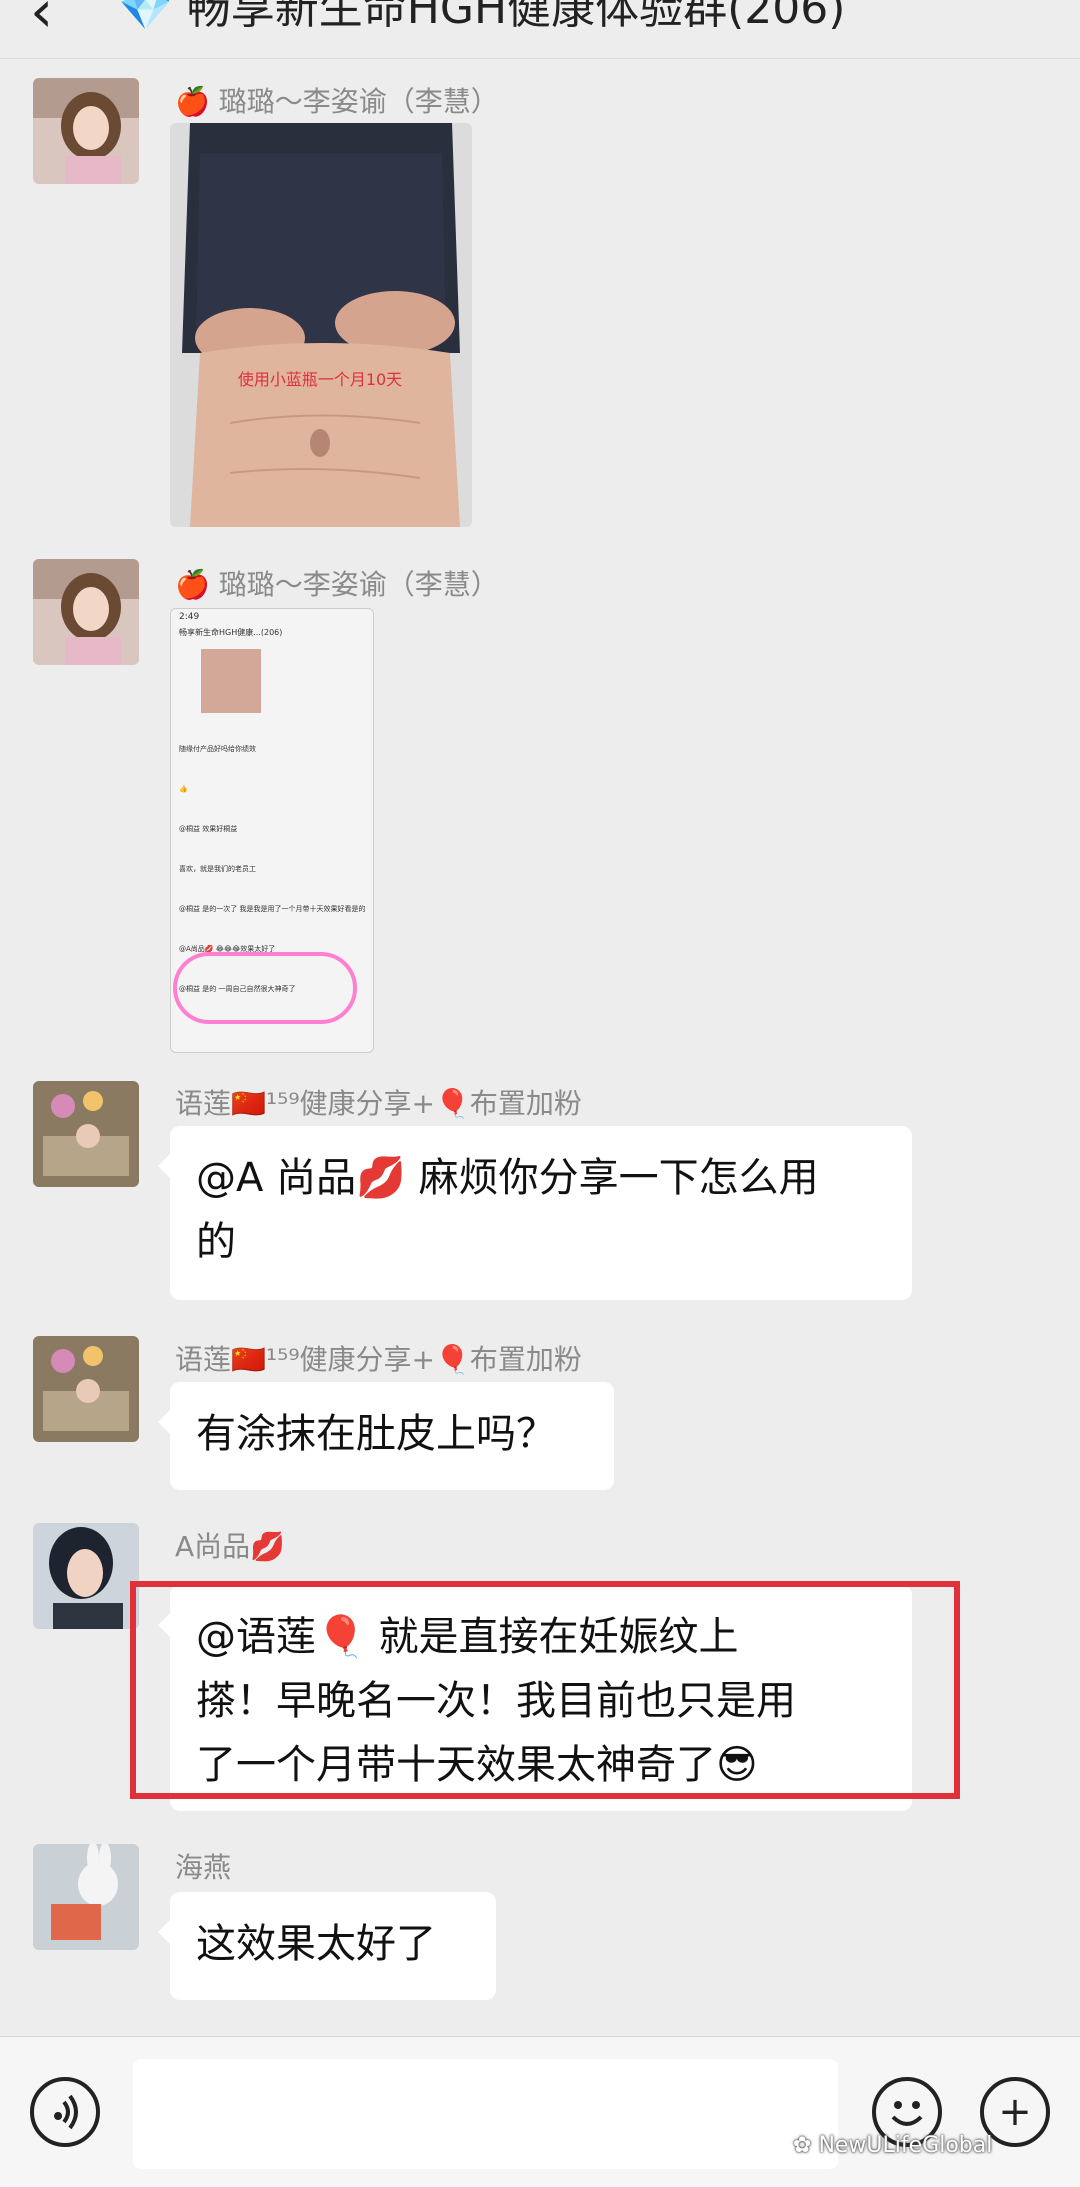 The width and height of the screenshot is (1080, 2187). What do you see at coordinates (321, 325) in the screenshot?
I see `belly-photo: 使用小蓝瓶一个月10天` at bounding box center [321, 325].